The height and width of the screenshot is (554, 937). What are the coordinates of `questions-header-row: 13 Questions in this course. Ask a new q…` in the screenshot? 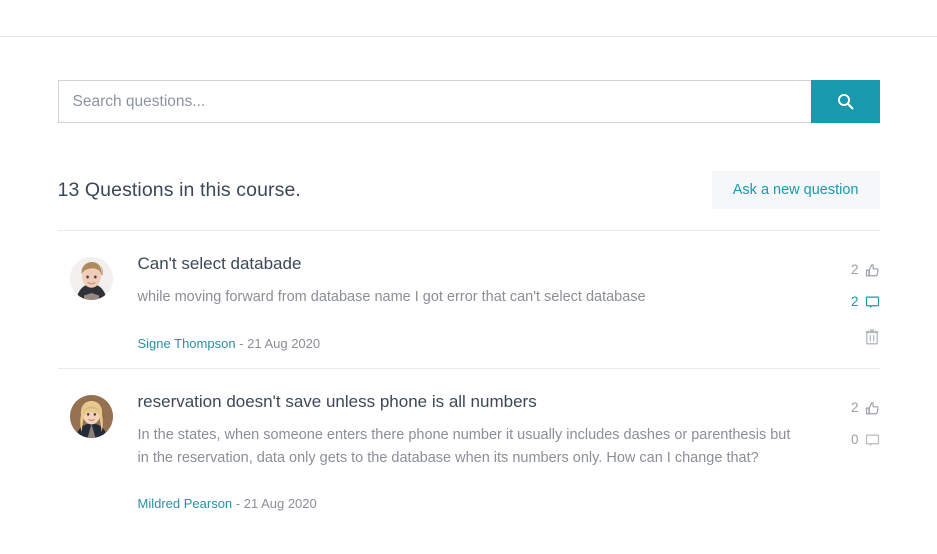 It's located at (469, 190).